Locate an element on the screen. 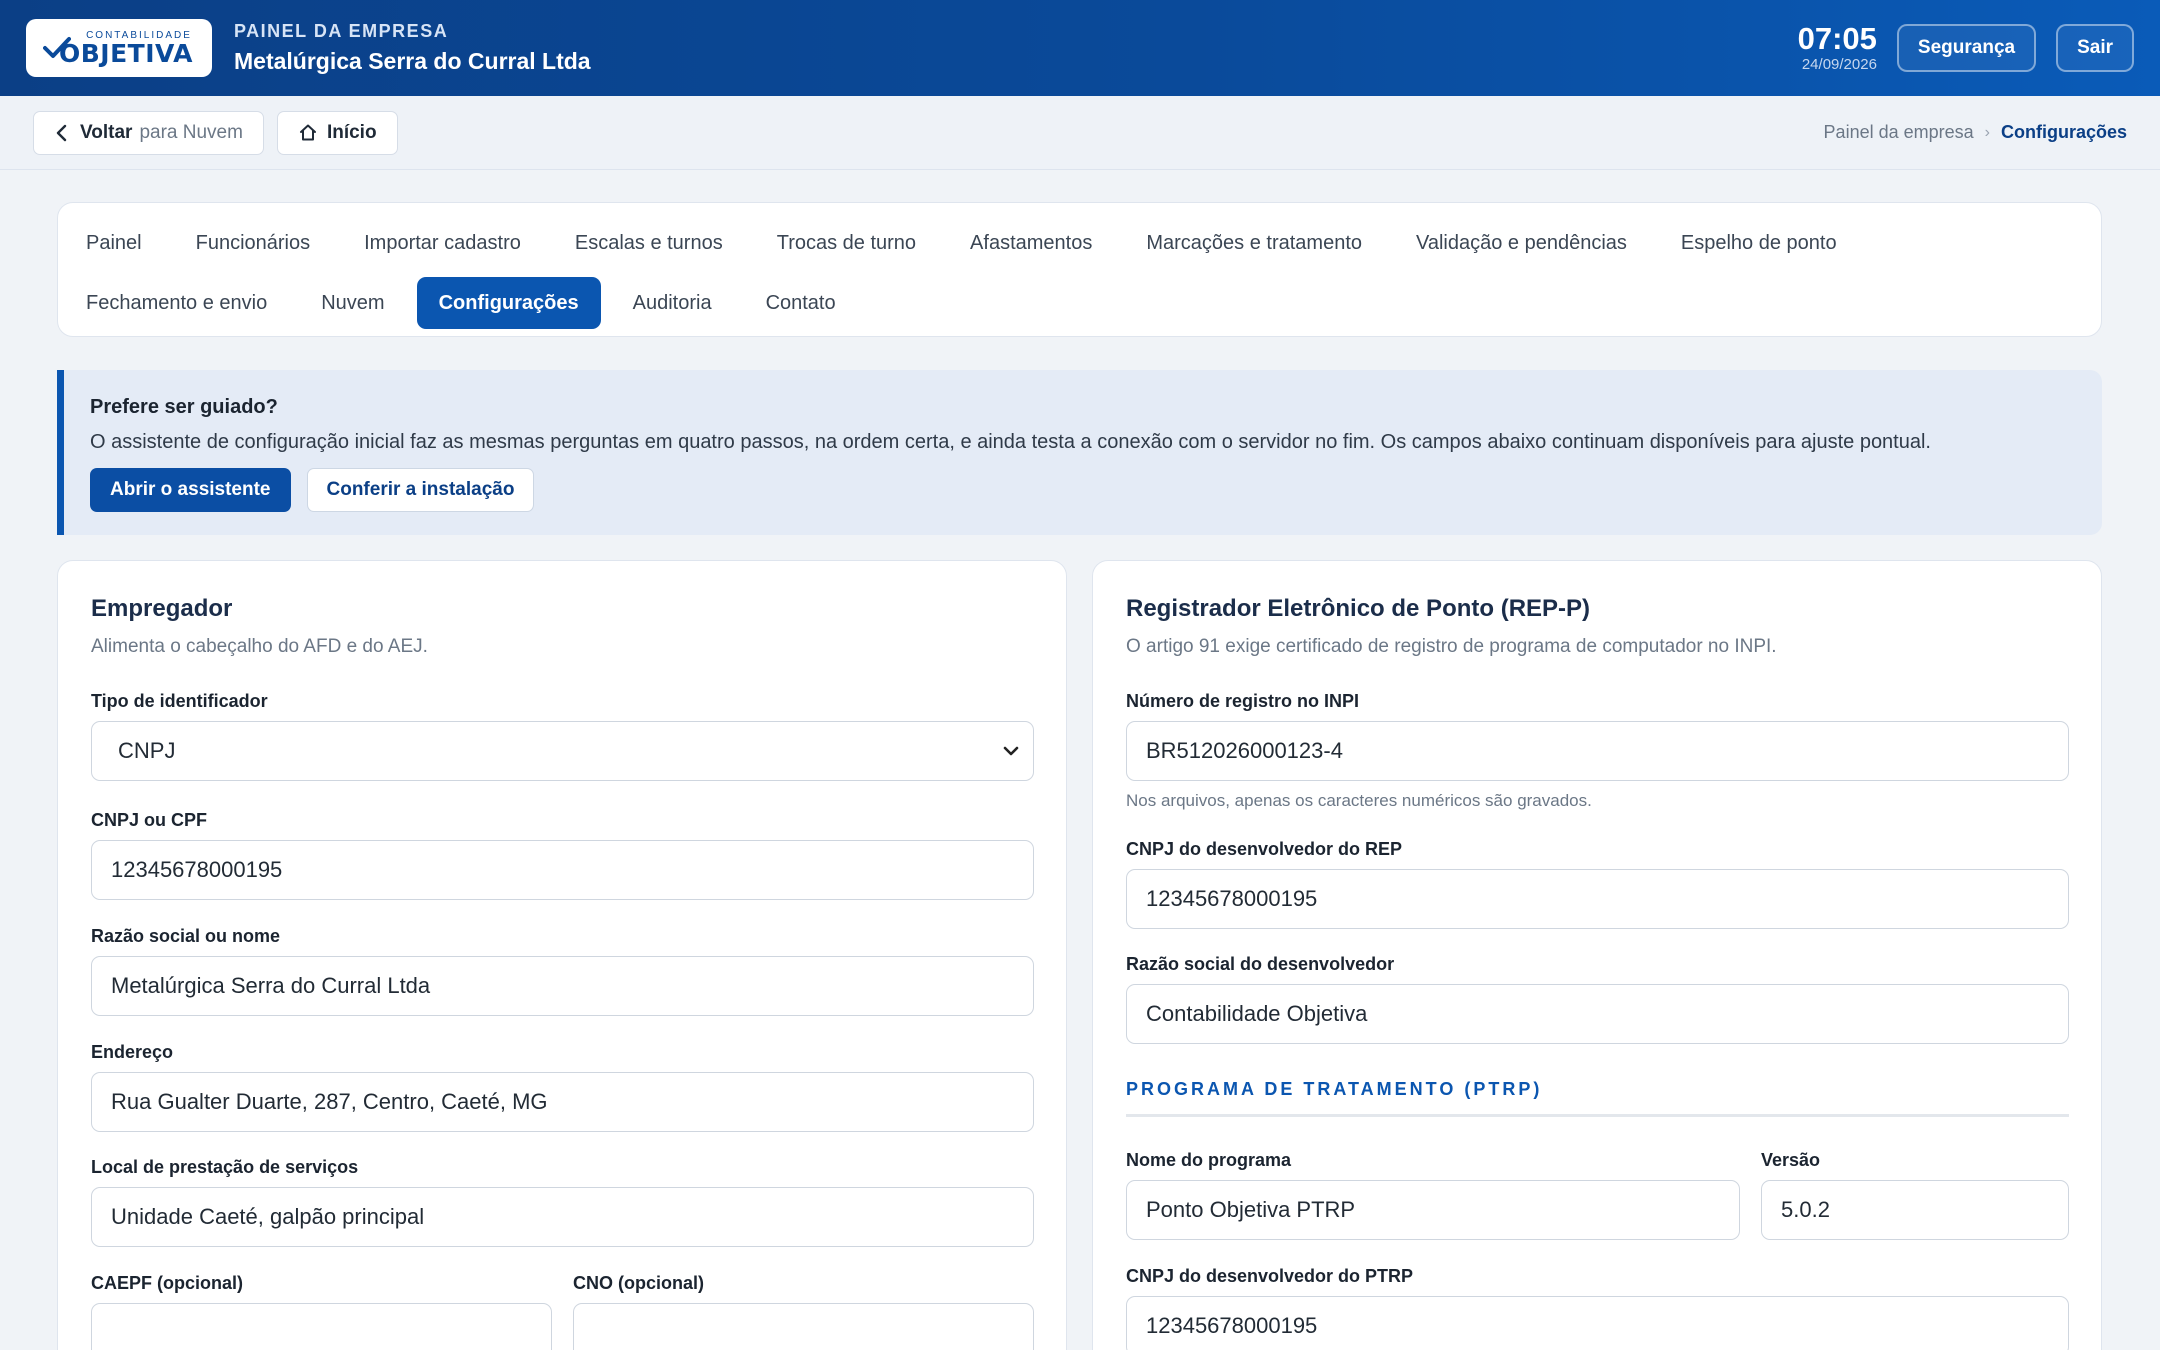 The width and height of the screenshot is (2160, 1350). tab-espelho-de-ponto: Espelho de ponto is located at coordinates (1759, 243).